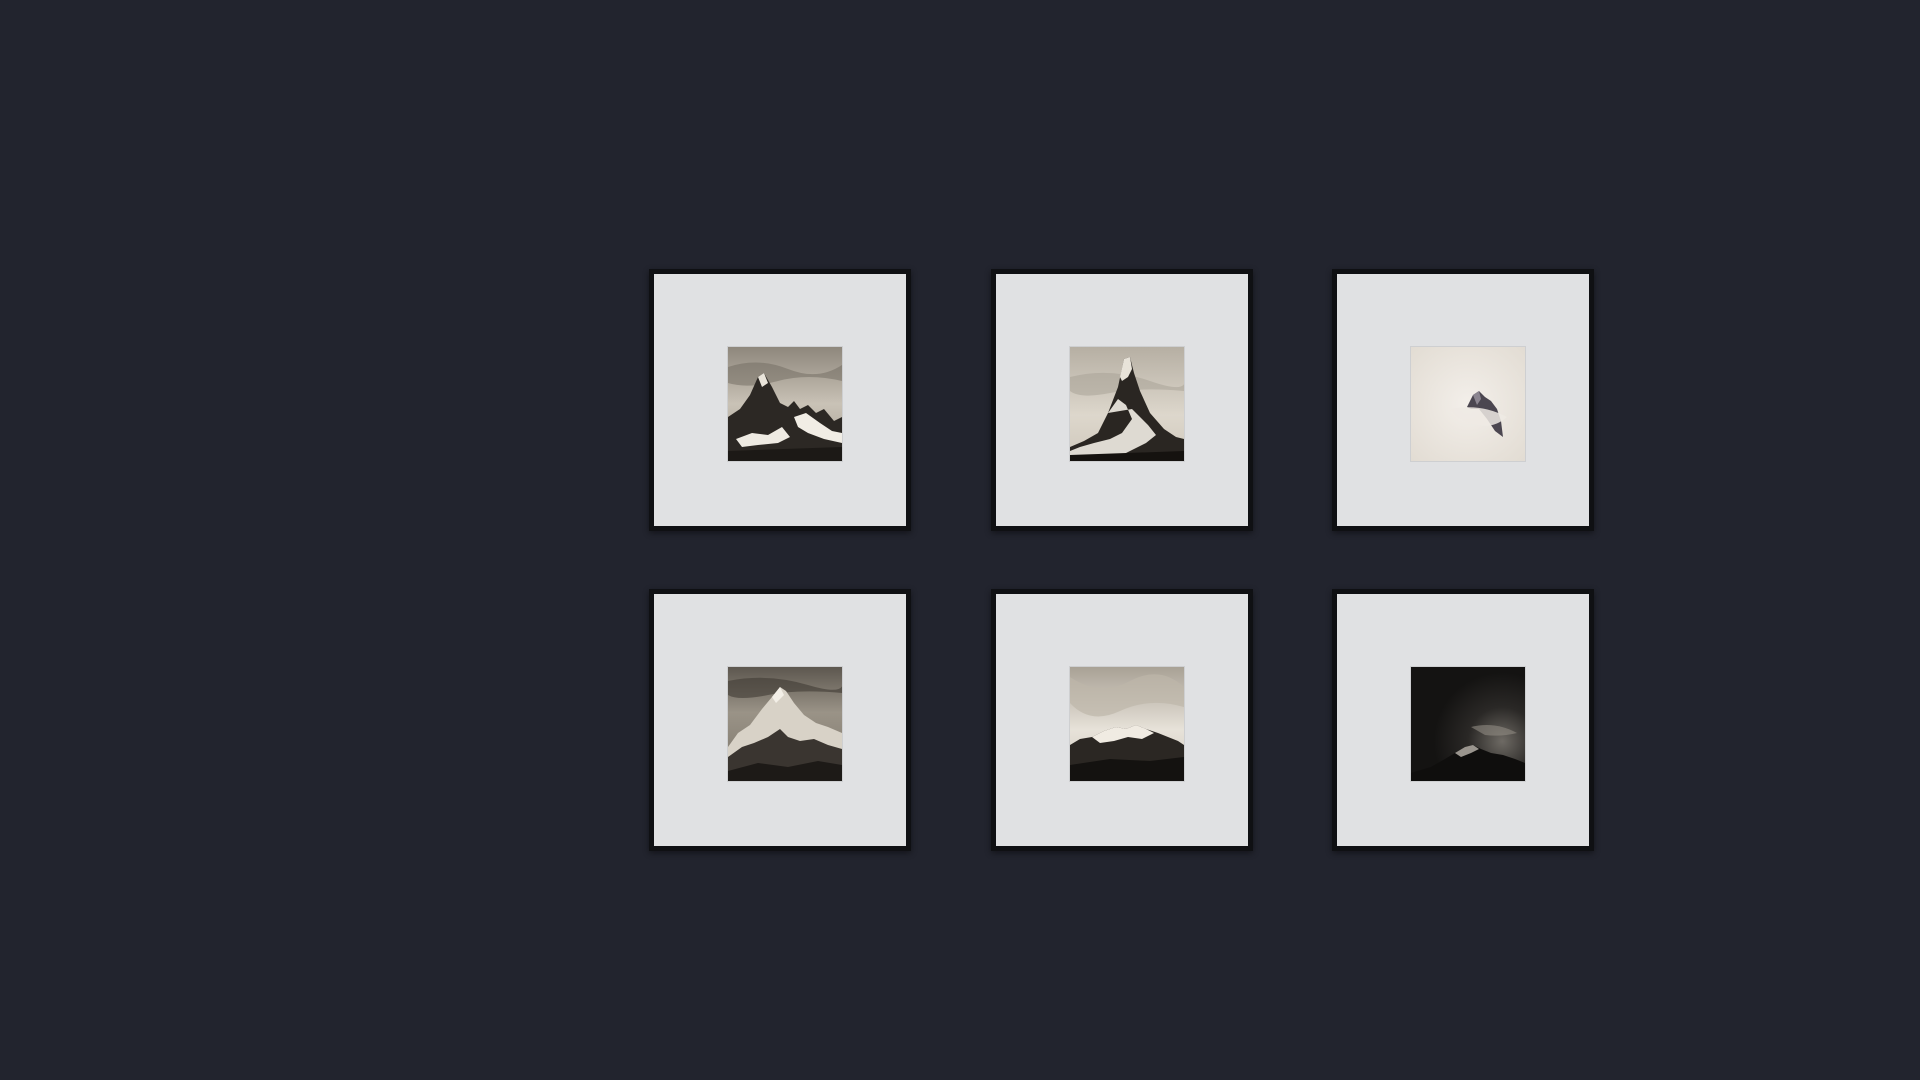 The height and width of the screenshot is (1080, 1920). I want to click on pyramidal-peak-matterhorn-photo, so click(1127, 404).